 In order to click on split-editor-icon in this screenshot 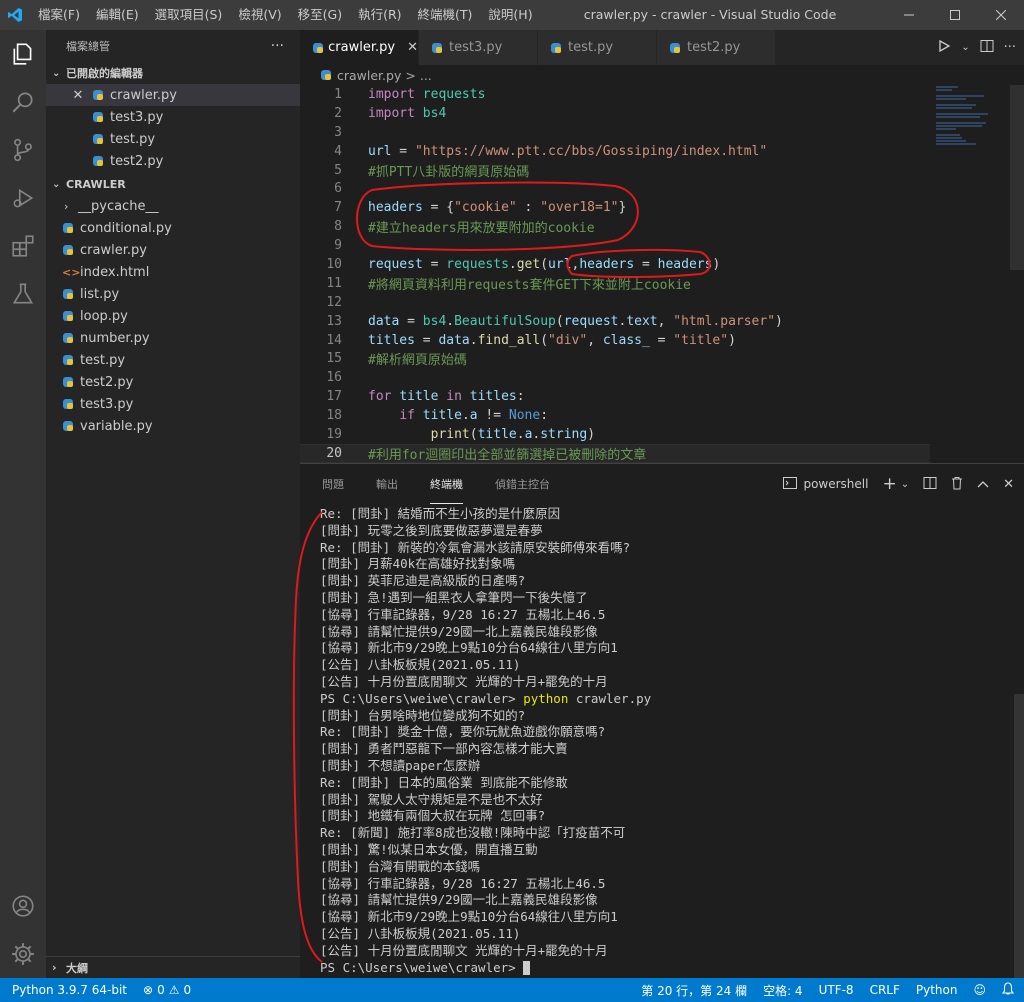, I will do `click(987, 48)`.